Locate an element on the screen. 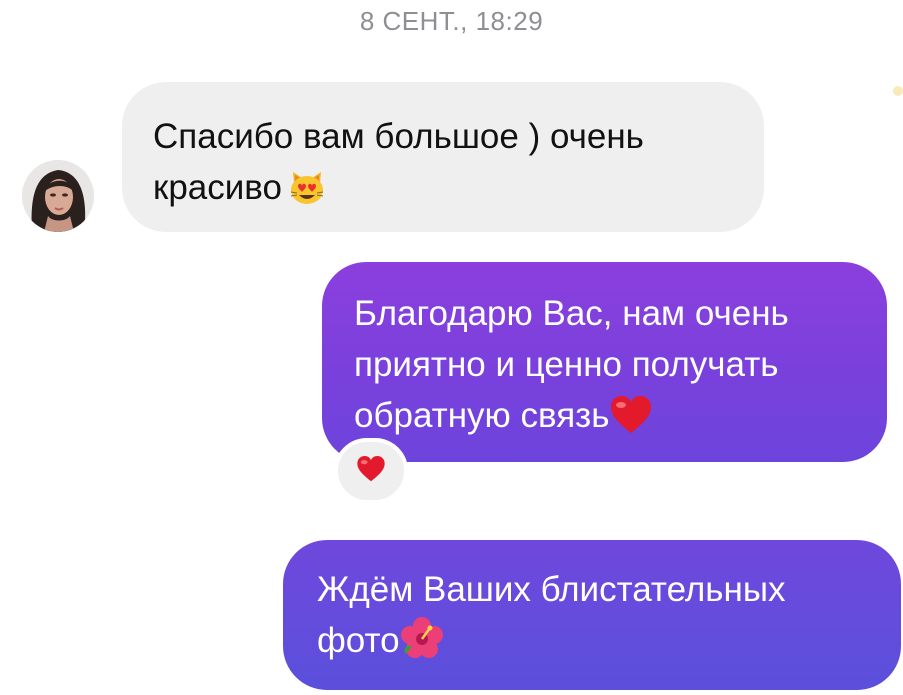  avatar is located at coordinates (58, 196).